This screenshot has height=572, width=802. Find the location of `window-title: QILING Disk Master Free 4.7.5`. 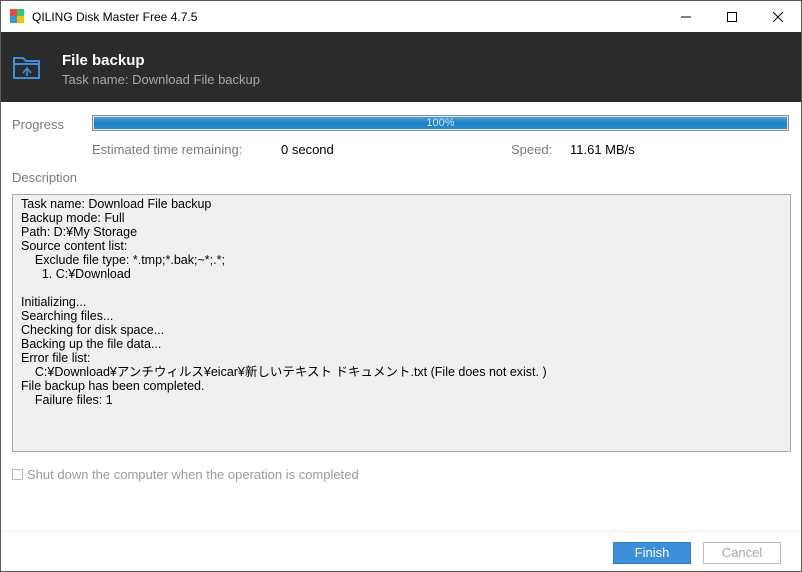

window-title: QILING Disk Master Free 4.7.5 is located at coordinates (115, 17).